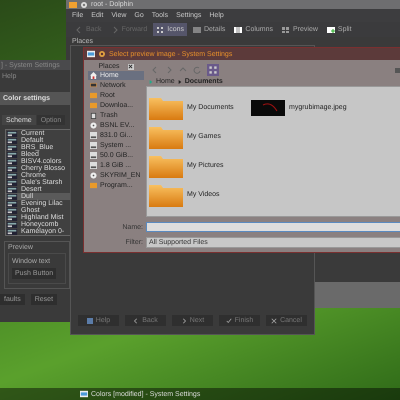 This screenshot has height=400, width=400. I want to click on window-icon, so click(91, 54).